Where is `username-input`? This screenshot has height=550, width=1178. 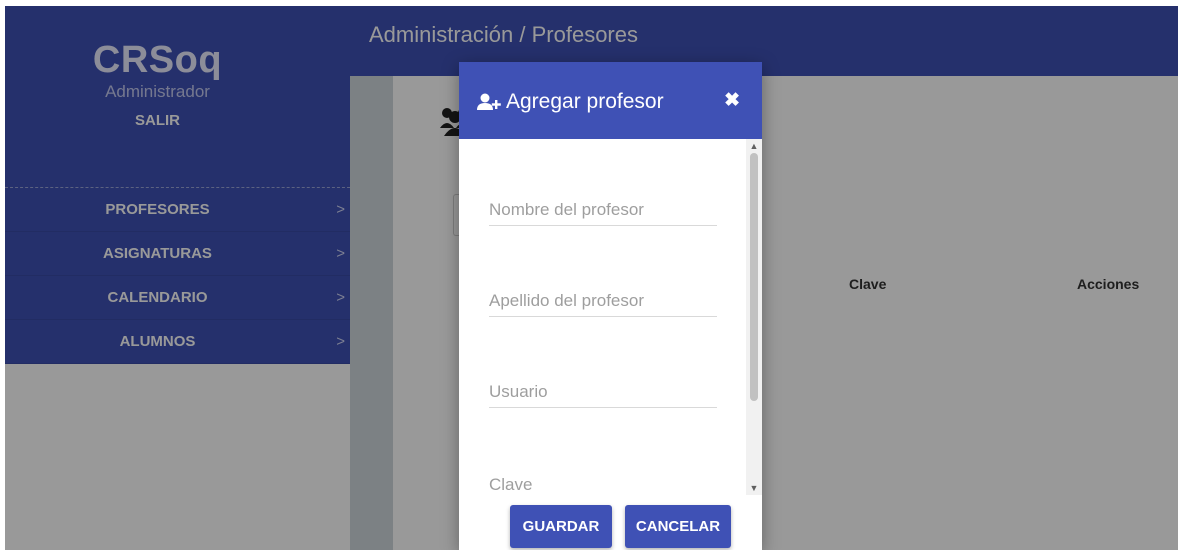 username-input is located at coordinates (603, 387).